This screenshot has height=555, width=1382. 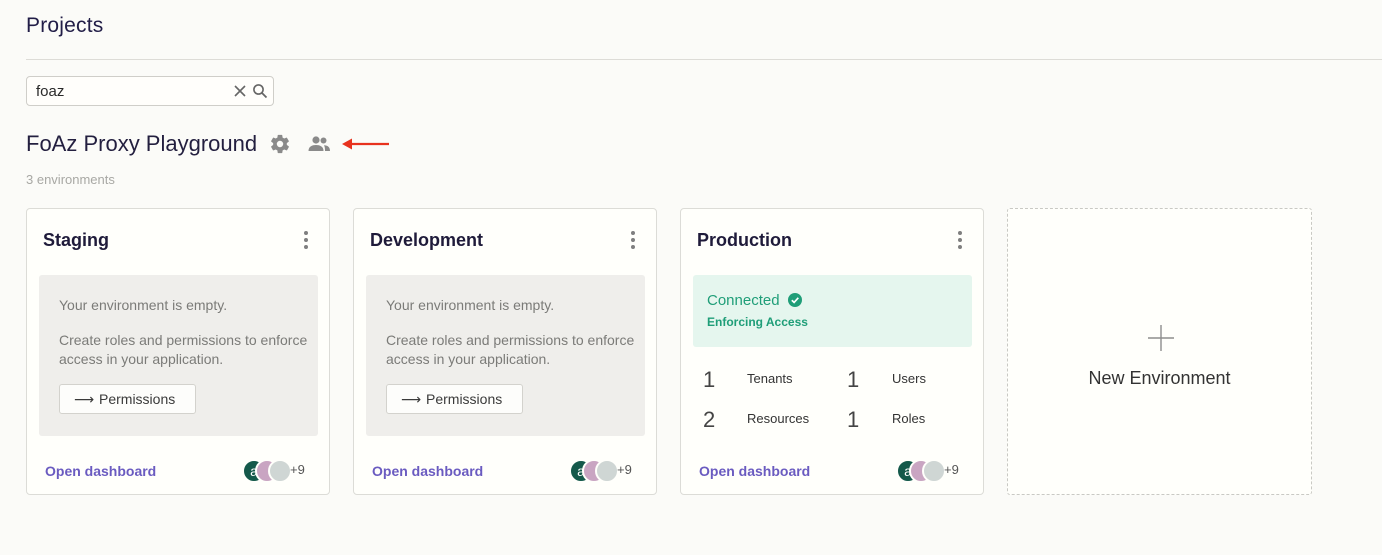 What do you see at coordinates (1159, 351) in the screenshot?
I see `new-environment-card: New Environment` at bounding box center [1159, 351].